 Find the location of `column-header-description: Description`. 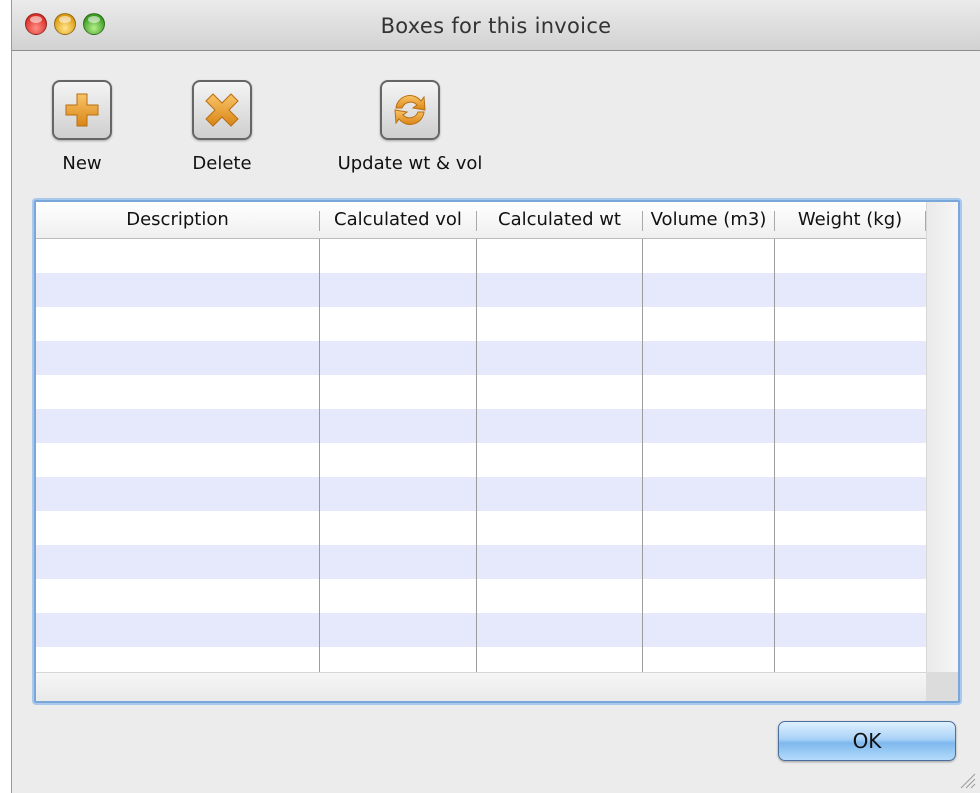

column-header-description: Description is located at coordinates (177, 220).